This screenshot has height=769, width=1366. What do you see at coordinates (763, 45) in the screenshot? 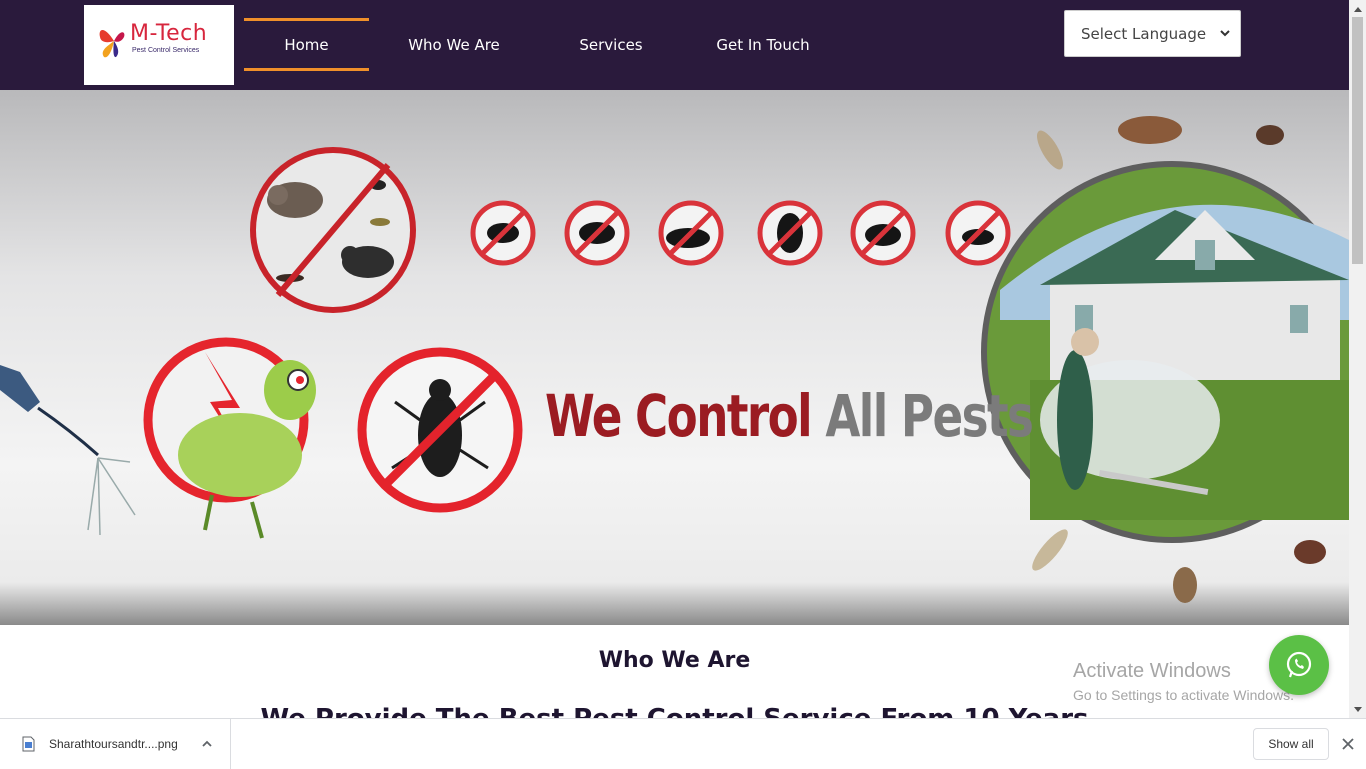
I see `nav-get-in-touch: Get In Touch` at bounding box center [763, 45].